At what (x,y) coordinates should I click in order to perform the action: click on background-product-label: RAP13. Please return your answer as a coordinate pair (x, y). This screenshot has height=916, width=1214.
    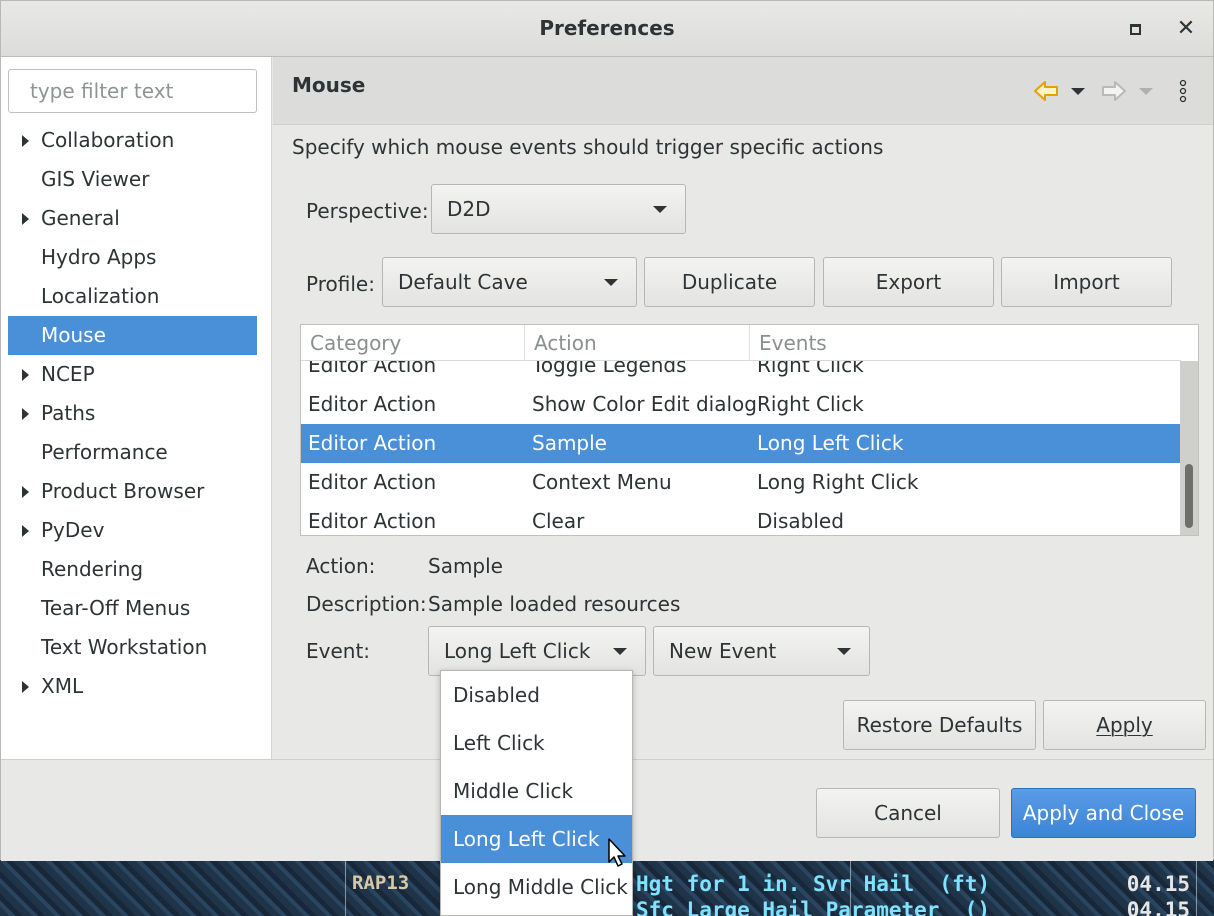
    Looking at the image, I should click on (381, 883).